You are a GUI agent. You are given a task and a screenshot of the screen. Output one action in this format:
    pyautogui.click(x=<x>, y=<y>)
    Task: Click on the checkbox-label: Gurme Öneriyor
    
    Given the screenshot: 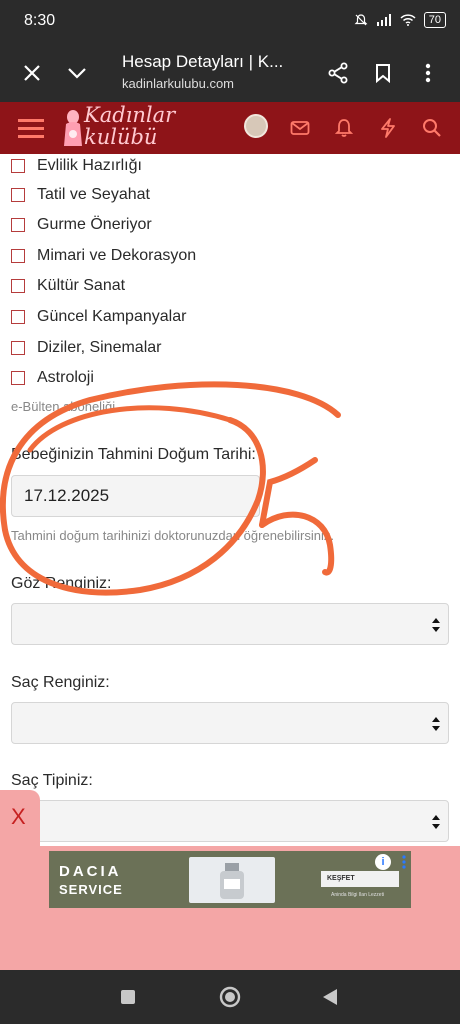 What is the action you would take?
    pyautogui.click(x=94, y=224)
    